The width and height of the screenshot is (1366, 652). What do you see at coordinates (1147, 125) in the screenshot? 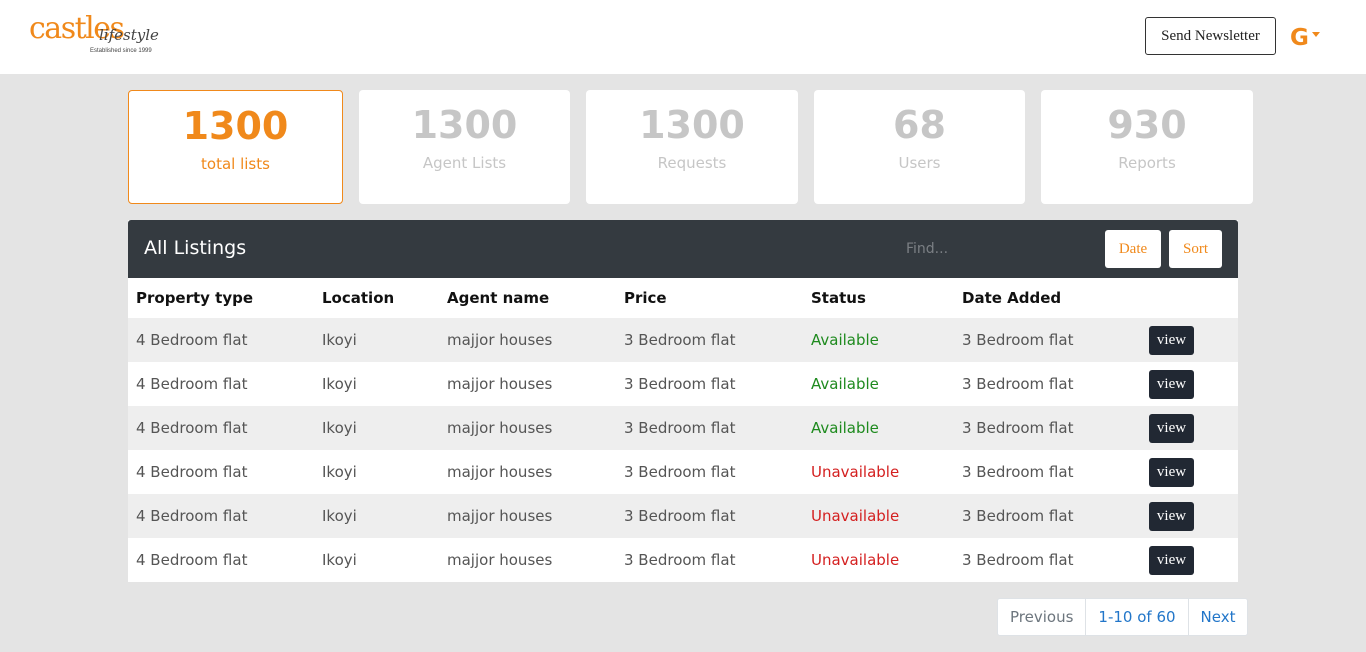
I see `stat-value: 930` at bounding box center [1147, 125].